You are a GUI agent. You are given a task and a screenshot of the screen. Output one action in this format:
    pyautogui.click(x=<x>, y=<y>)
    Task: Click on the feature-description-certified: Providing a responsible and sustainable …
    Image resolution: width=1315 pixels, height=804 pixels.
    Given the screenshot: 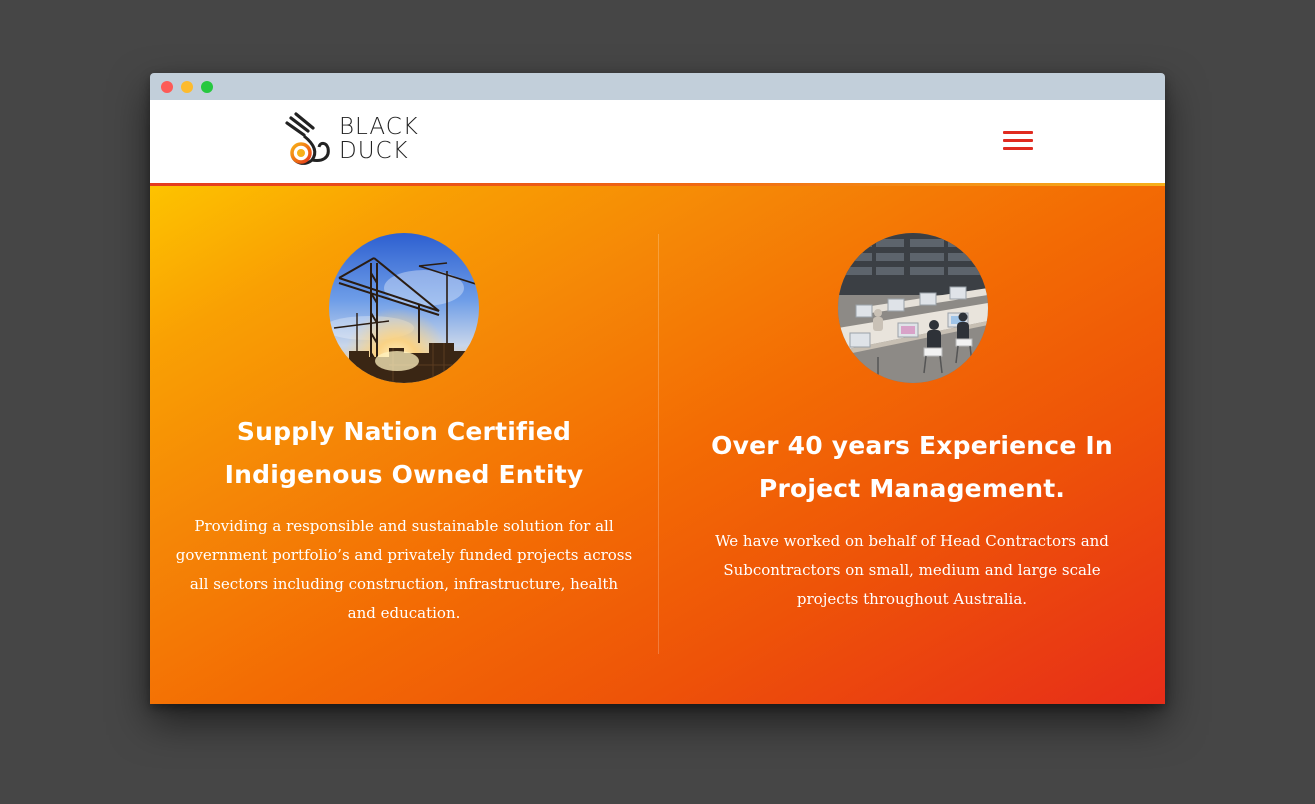 What is the action you would take?
    pyautogui.click(x=404, y=569)
    